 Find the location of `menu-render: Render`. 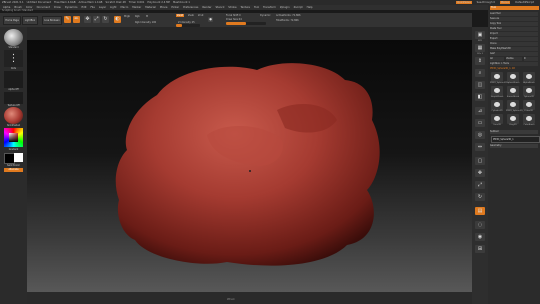

menu-render: Render is located at coordinates (206, 7).